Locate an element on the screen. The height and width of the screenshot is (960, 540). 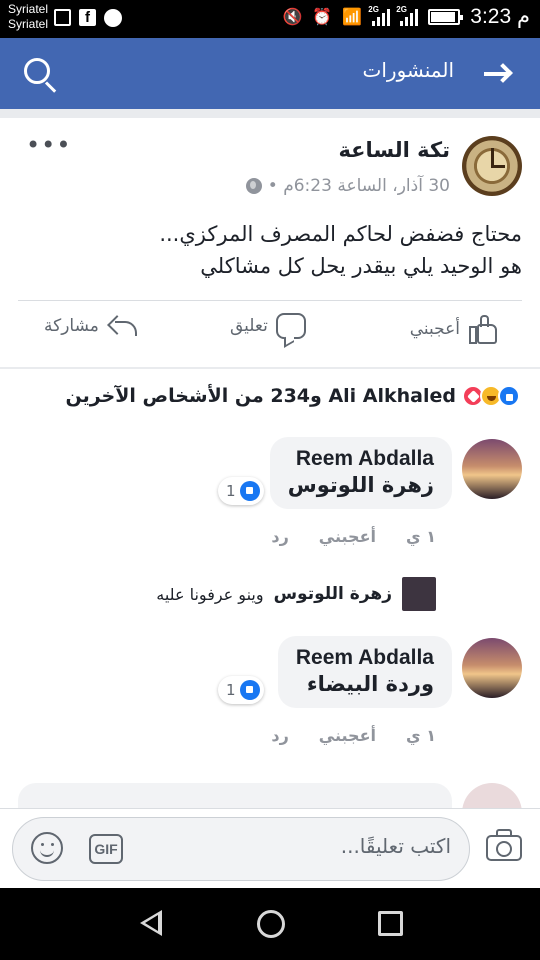
comment-bubble: Reem Abdalla زهرة اللوتوس is located at coordinates (360, 473).